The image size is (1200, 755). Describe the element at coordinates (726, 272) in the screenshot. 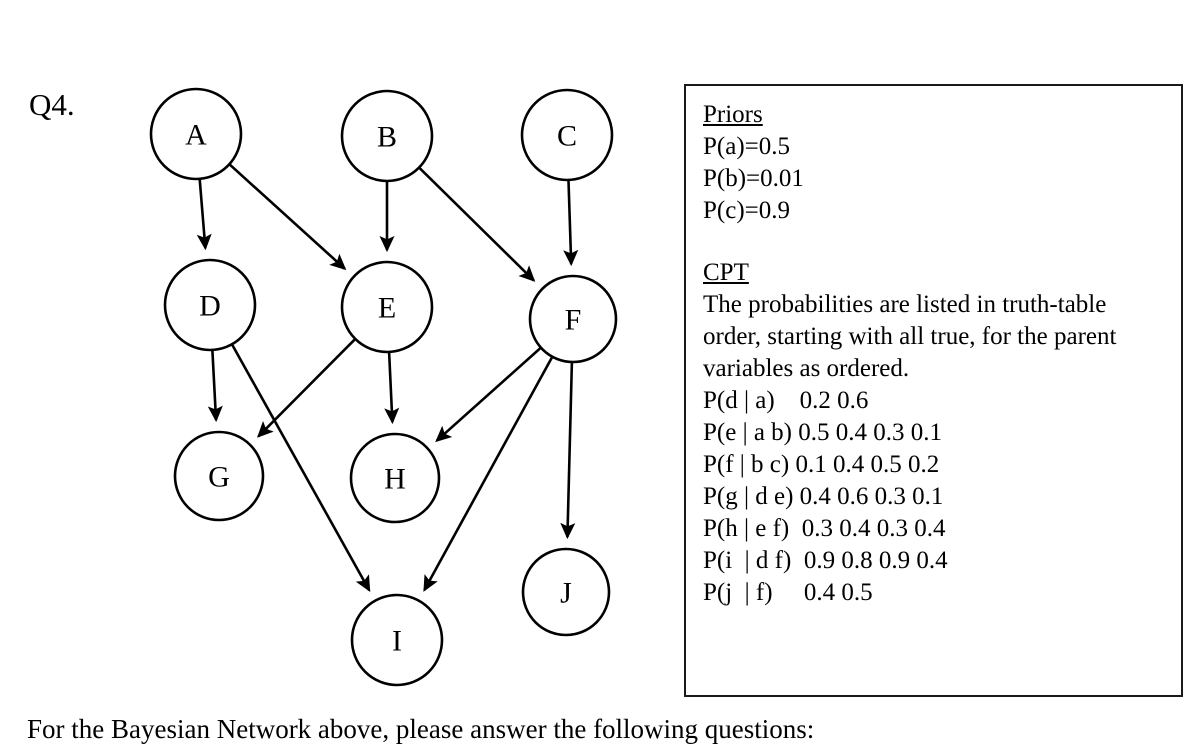

I see `cpt-heading: CPT` at that location.